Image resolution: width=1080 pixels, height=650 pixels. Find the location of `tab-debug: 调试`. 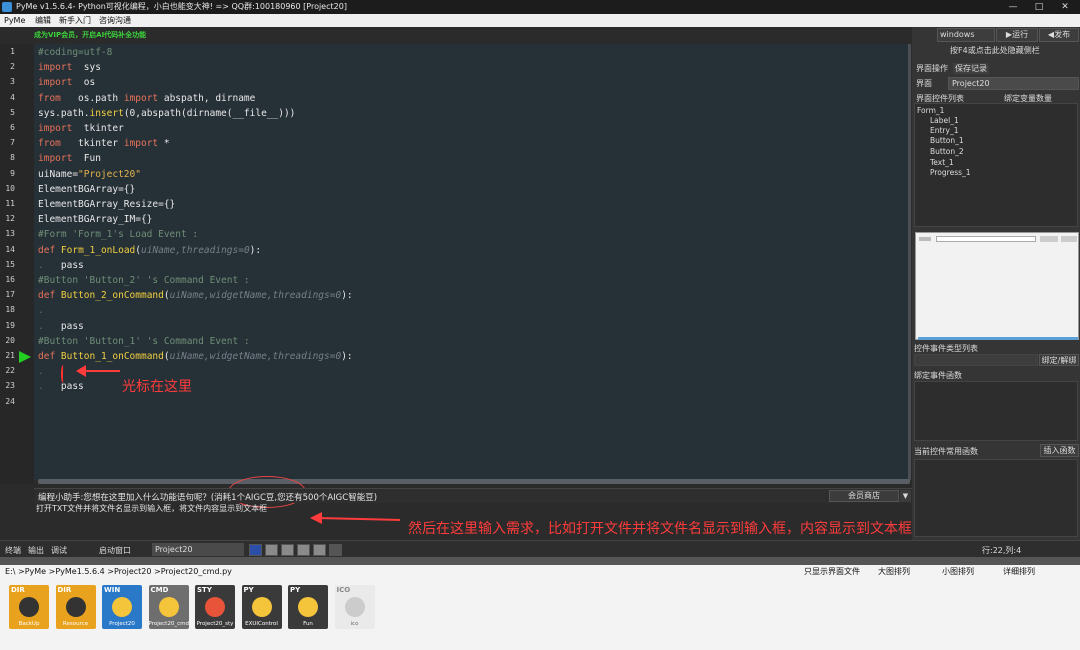

tab-debug: 调试 is located at coordinates (59, 550).